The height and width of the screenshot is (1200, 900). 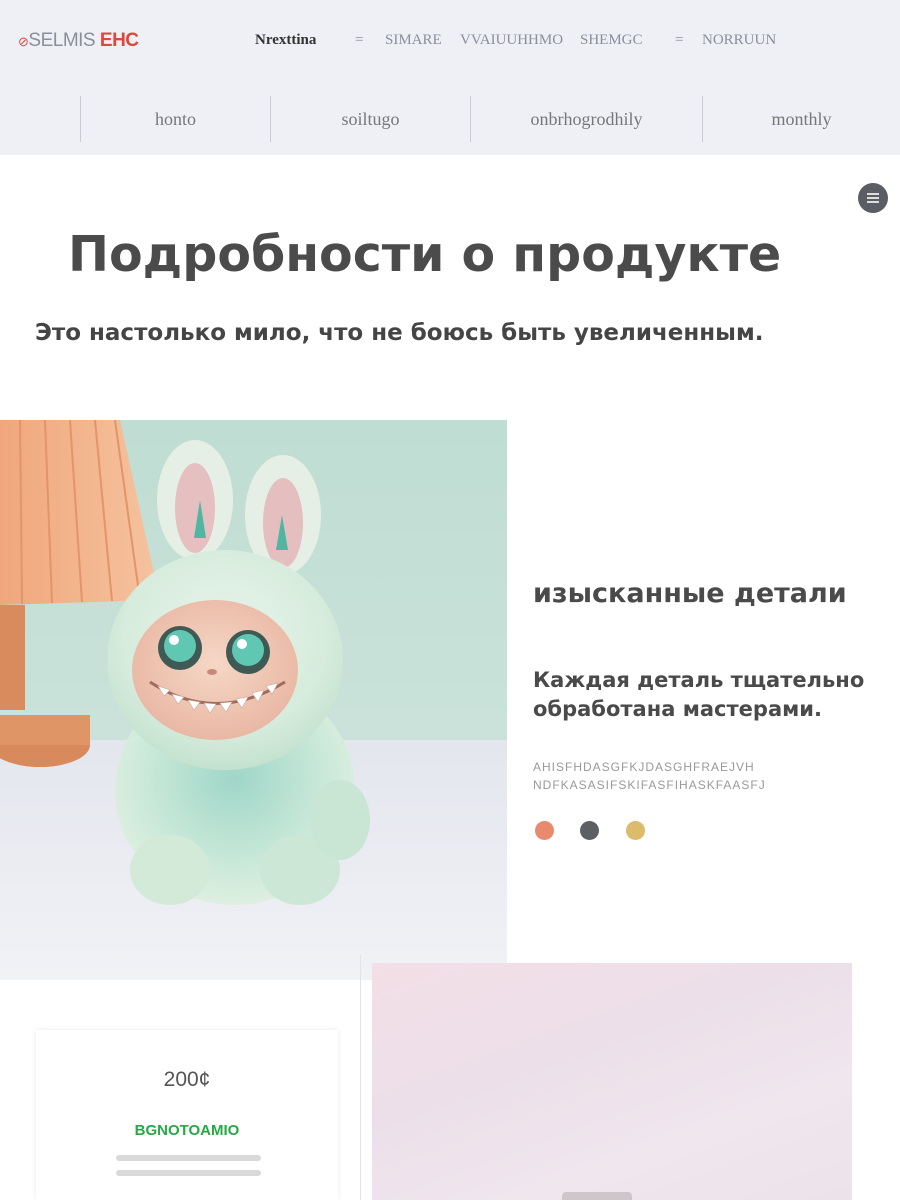 I want to click on page-title: Подробности о продукте, so click(x=425, y=254).